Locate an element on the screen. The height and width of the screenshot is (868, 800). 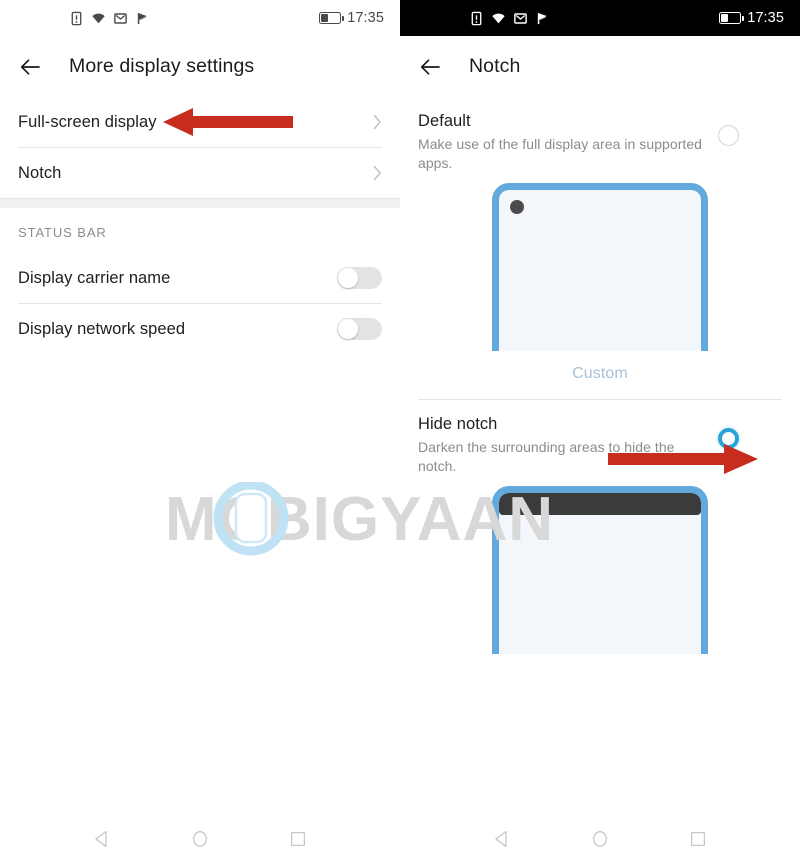
radio-hide-notch is located at coordinates (728, 438).